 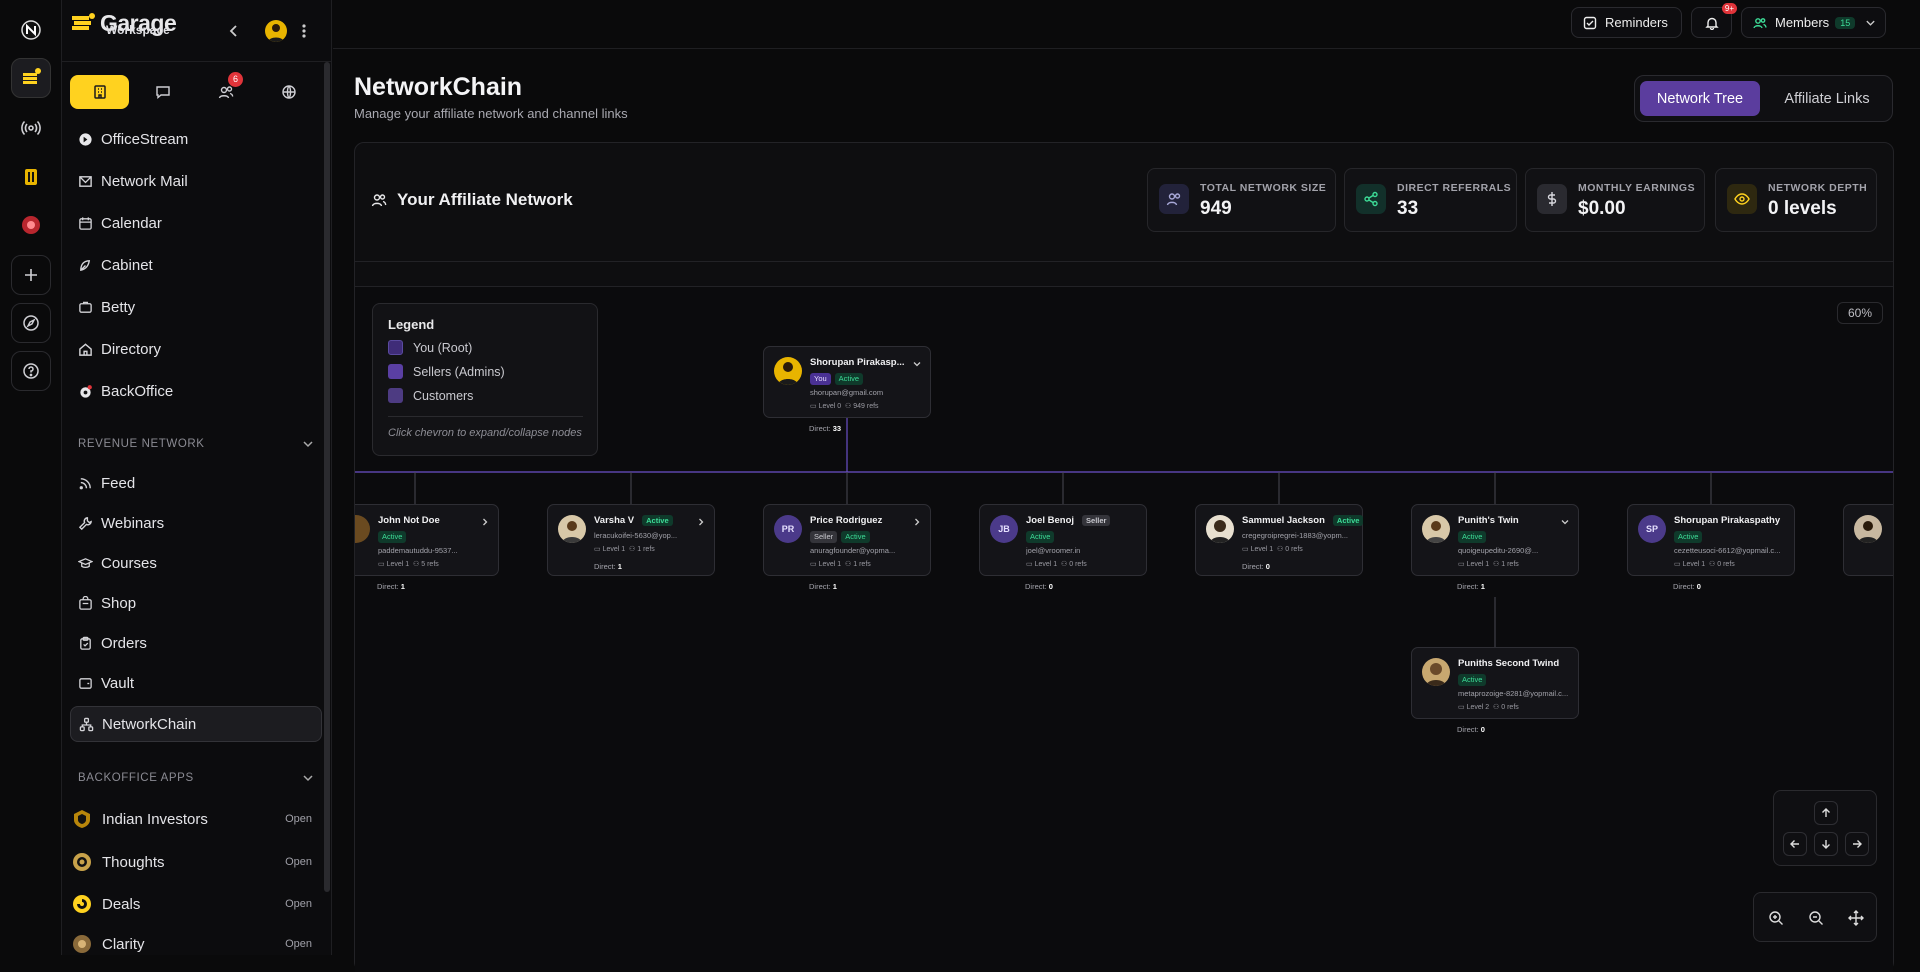 I want to click on chat-icon, so click(x=162, y=92).